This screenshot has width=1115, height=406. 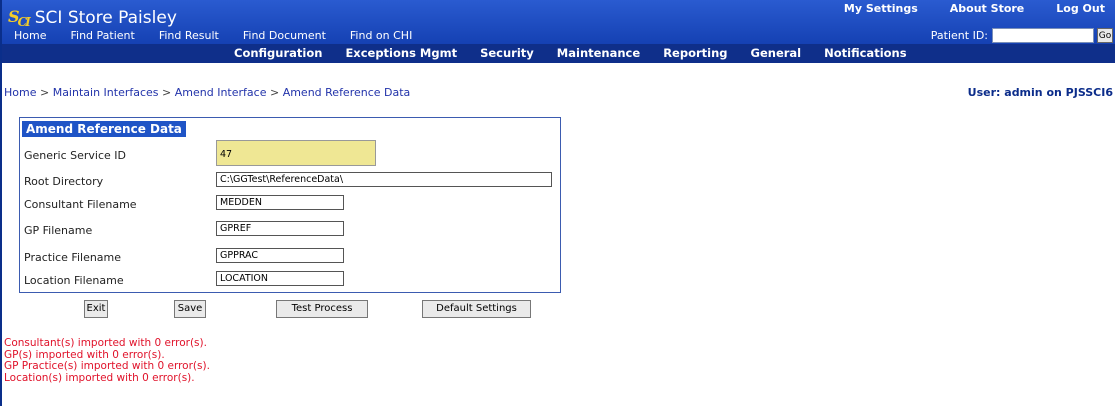 What do you see at coordinates (959, 35) in the screenshot?
I see `patient-id-label: Patient ID:` at bounding box center [959, 35].